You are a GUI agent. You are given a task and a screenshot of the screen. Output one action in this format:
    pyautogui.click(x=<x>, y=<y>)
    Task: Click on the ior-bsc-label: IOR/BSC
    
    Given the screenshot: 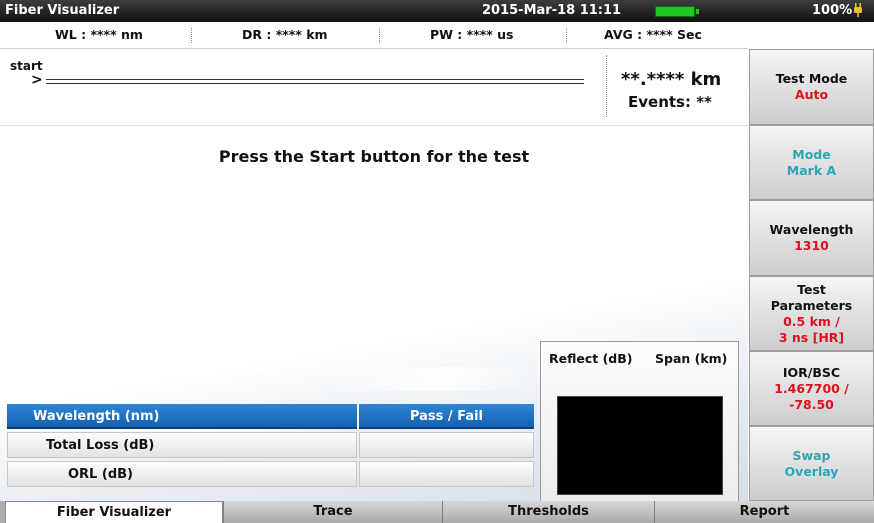 What is the action you would take?
    pyautogui.click(x=811, y=372)
    